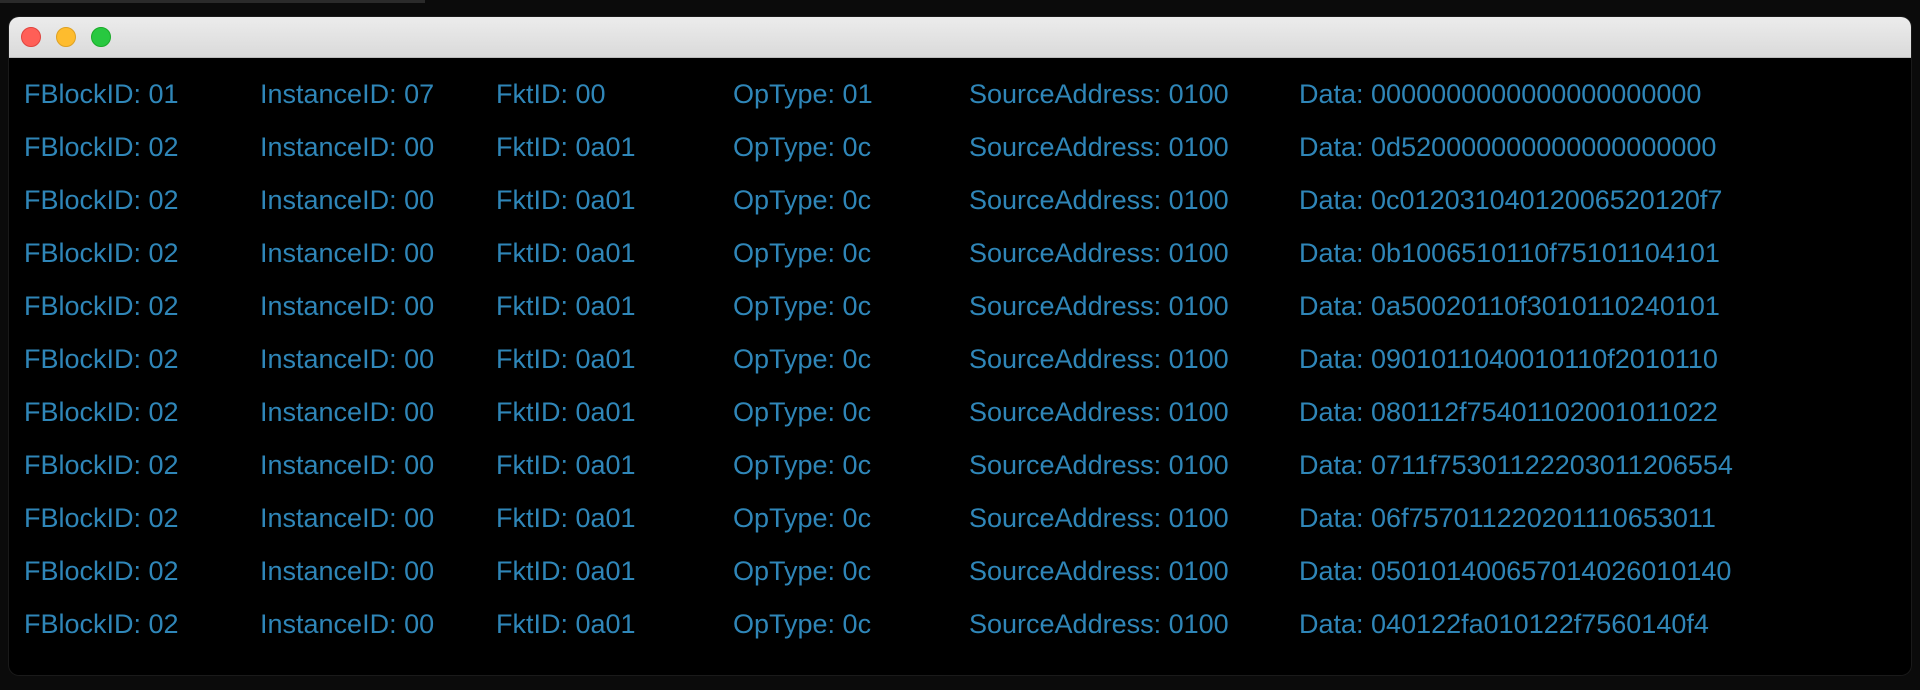  I want to click on zoom-window-button, so click(101, 37).